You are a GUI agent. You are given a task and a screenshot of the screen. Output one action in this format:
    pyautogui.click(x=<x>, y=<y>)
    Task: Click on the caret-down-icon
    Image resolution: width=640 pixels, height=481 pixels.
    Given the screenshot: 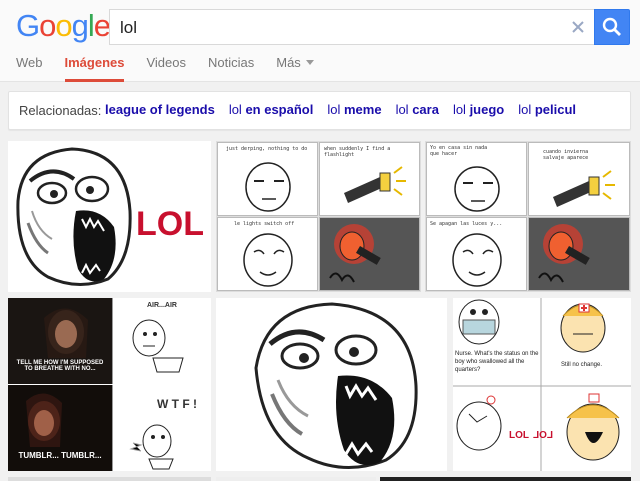 What is the action you would take?
    pyautogui.click(x=309, y=62)
    